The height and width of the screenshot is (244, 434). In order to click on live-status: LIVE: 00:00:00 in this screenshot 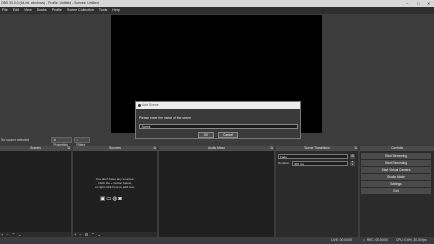, I will do `click(342, 240)`.